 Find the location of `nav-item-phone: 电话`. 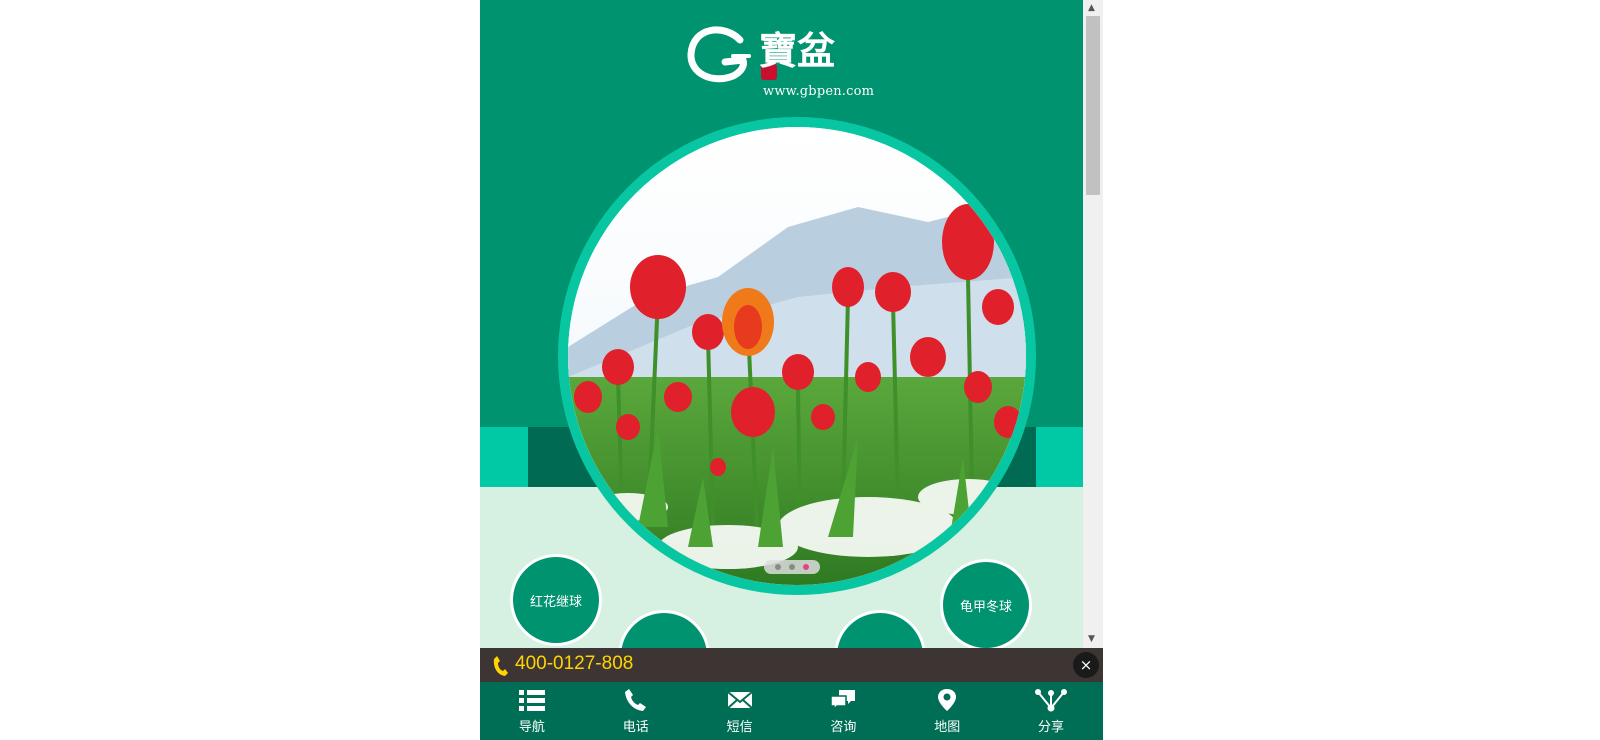

nav-item-phone: 电话 is located at coordinates (636, 711).